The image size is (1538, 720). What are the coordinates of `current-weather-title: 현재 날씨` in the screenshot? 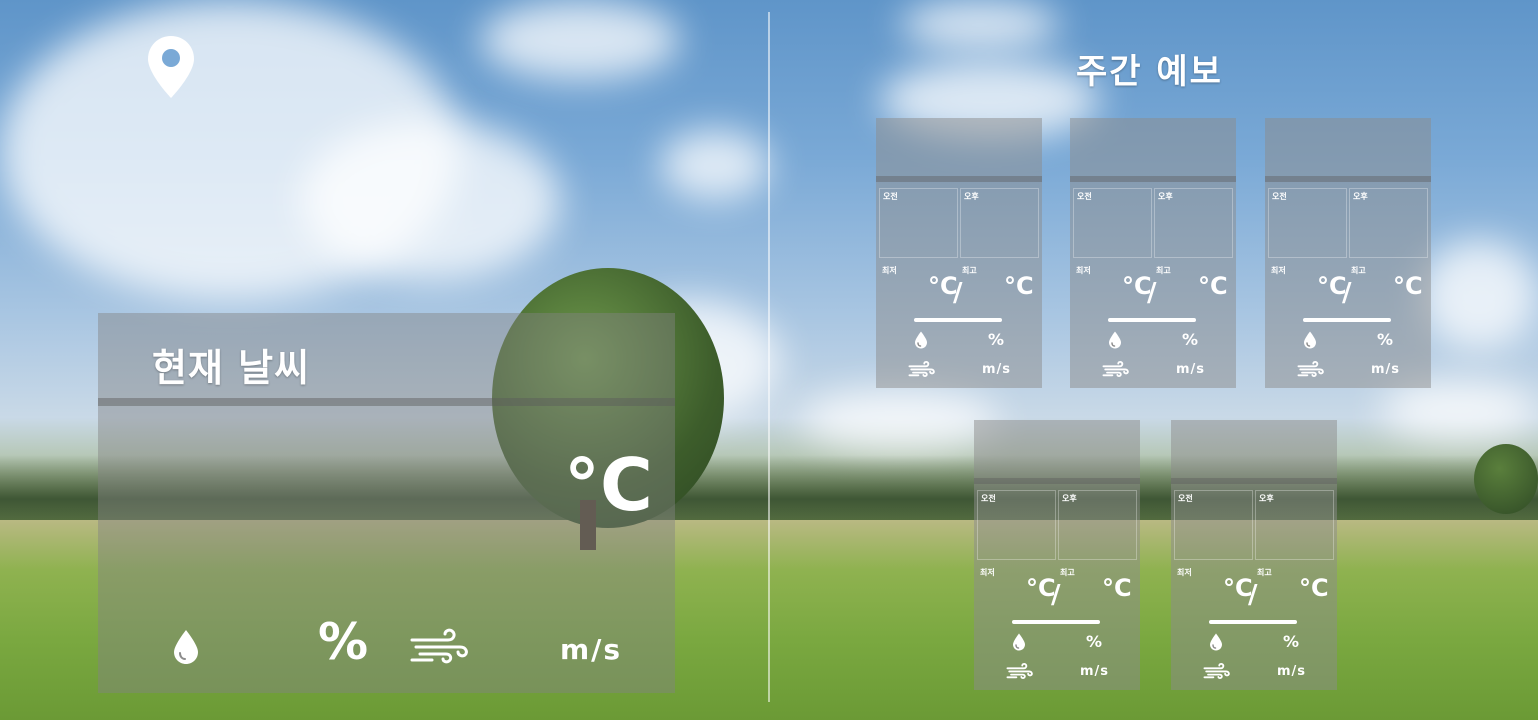 It's located at (231, 368).